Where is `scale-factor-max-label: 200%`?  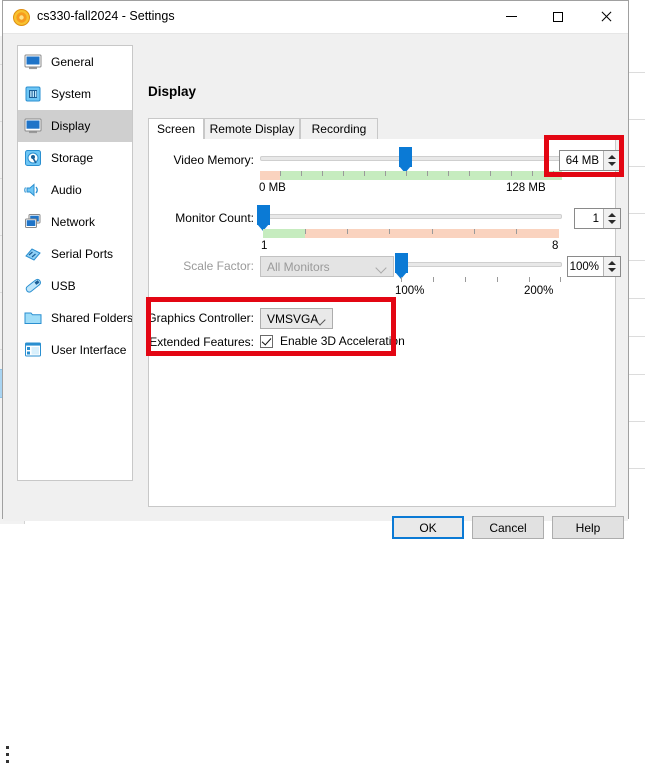
scale-factor-max-label: 200% is located at coordinates (538, 291).